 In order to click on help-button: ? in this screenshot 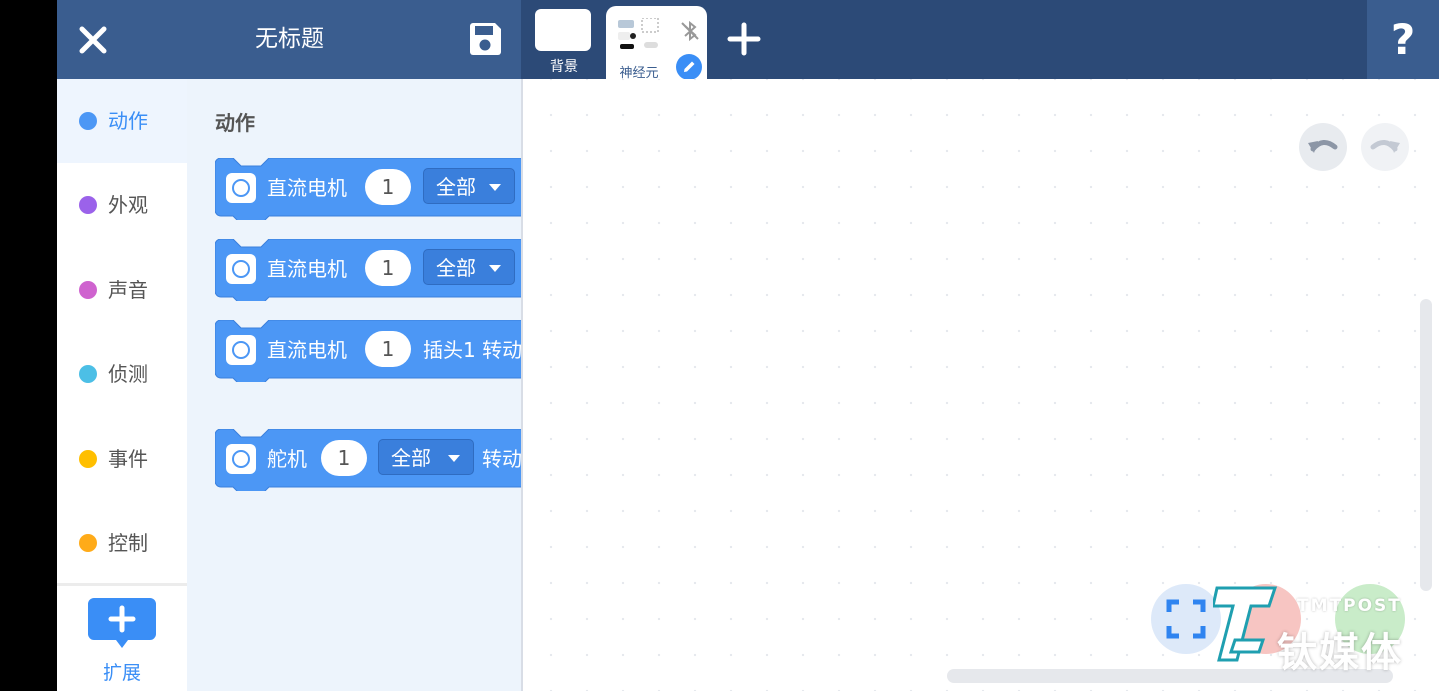, I will do `click(1403, 39)`.